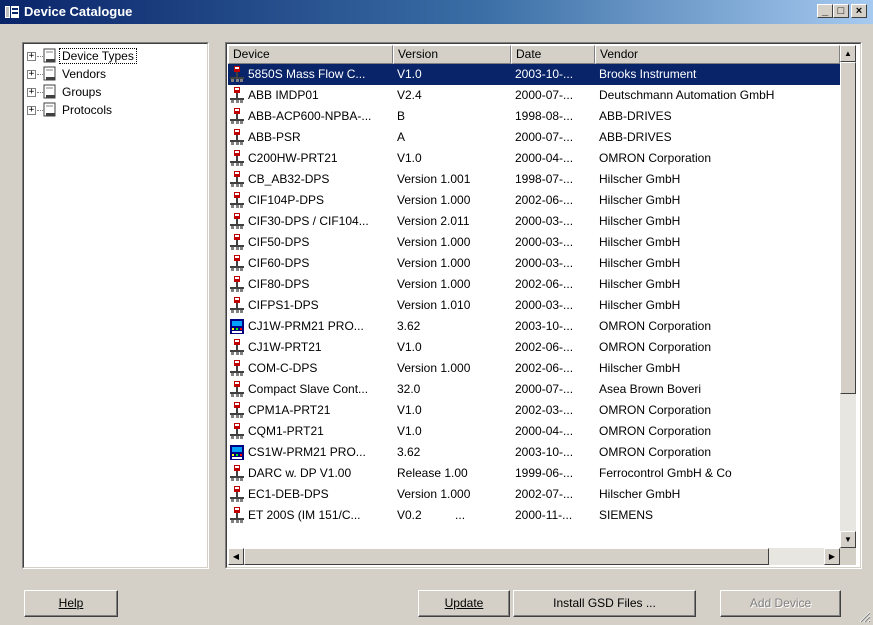 The image size is (873, 625). What do you see at coordinates (665, 473) in the screenshot?
I see `cell-vendor: Ferrocontrol GmbH & Co` at bounding box center [665, 473].